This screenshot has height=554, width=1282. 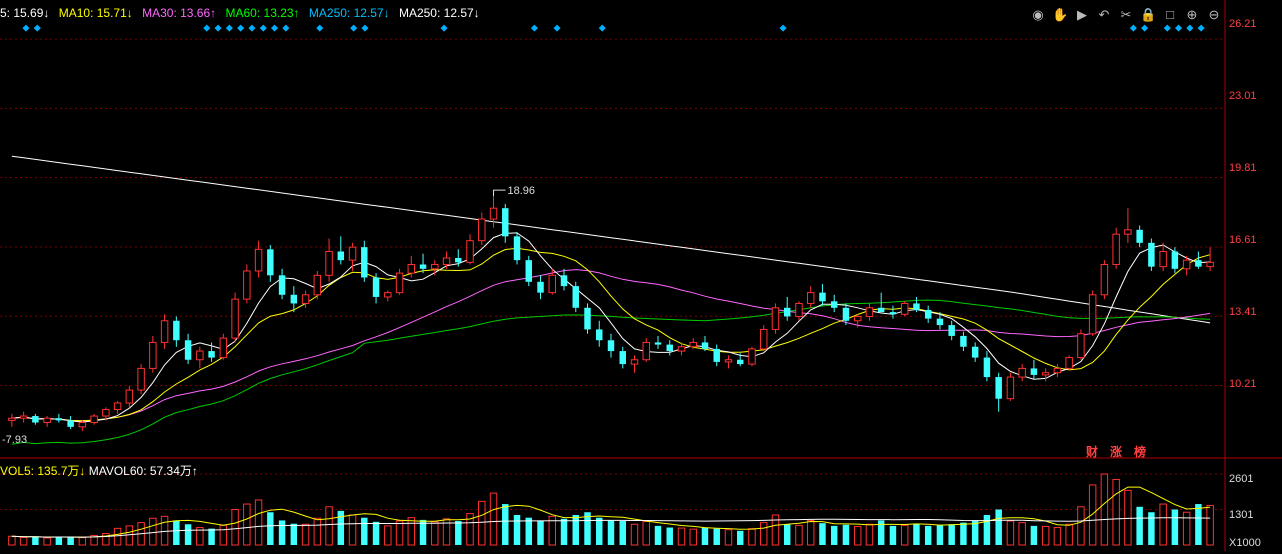 What do you see at coordinates (1170, 15) in the screenshot?
I see `square-icon: □` at bounding box center [1170, 15].